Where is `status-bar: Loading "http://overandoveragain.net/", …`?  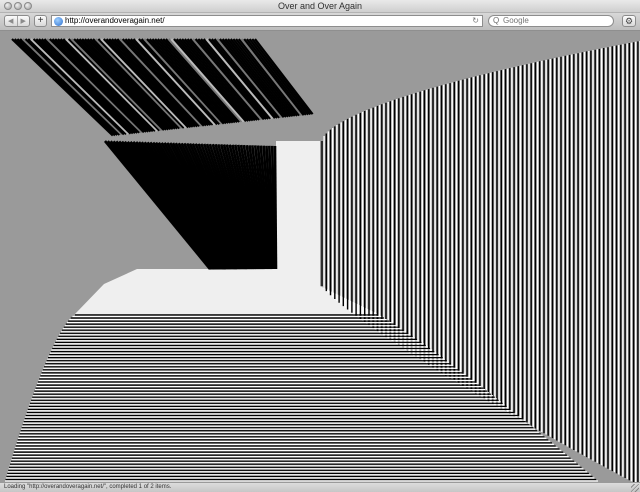
status-bar: Loading "http://overandoveragain.net/", … is located at coordinates (320, 487).